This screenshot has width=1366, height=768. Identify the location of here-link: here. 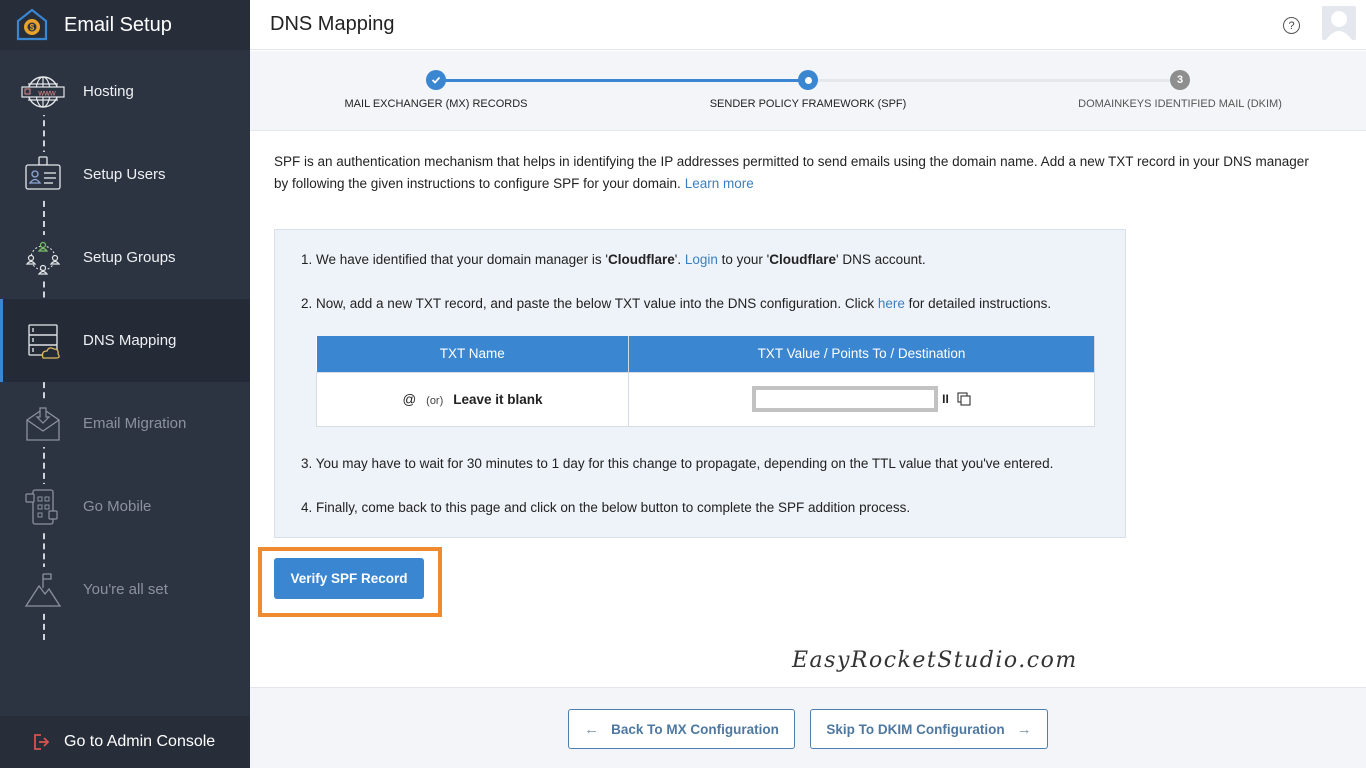
(891, 303).